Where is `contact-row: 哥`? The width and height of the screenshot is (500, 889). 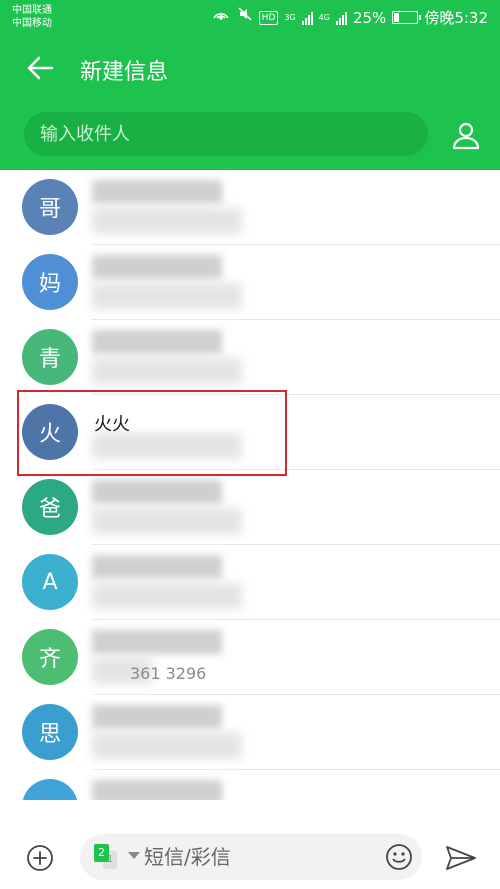 contact-row: 哥 is located at coordinates (250, 207).